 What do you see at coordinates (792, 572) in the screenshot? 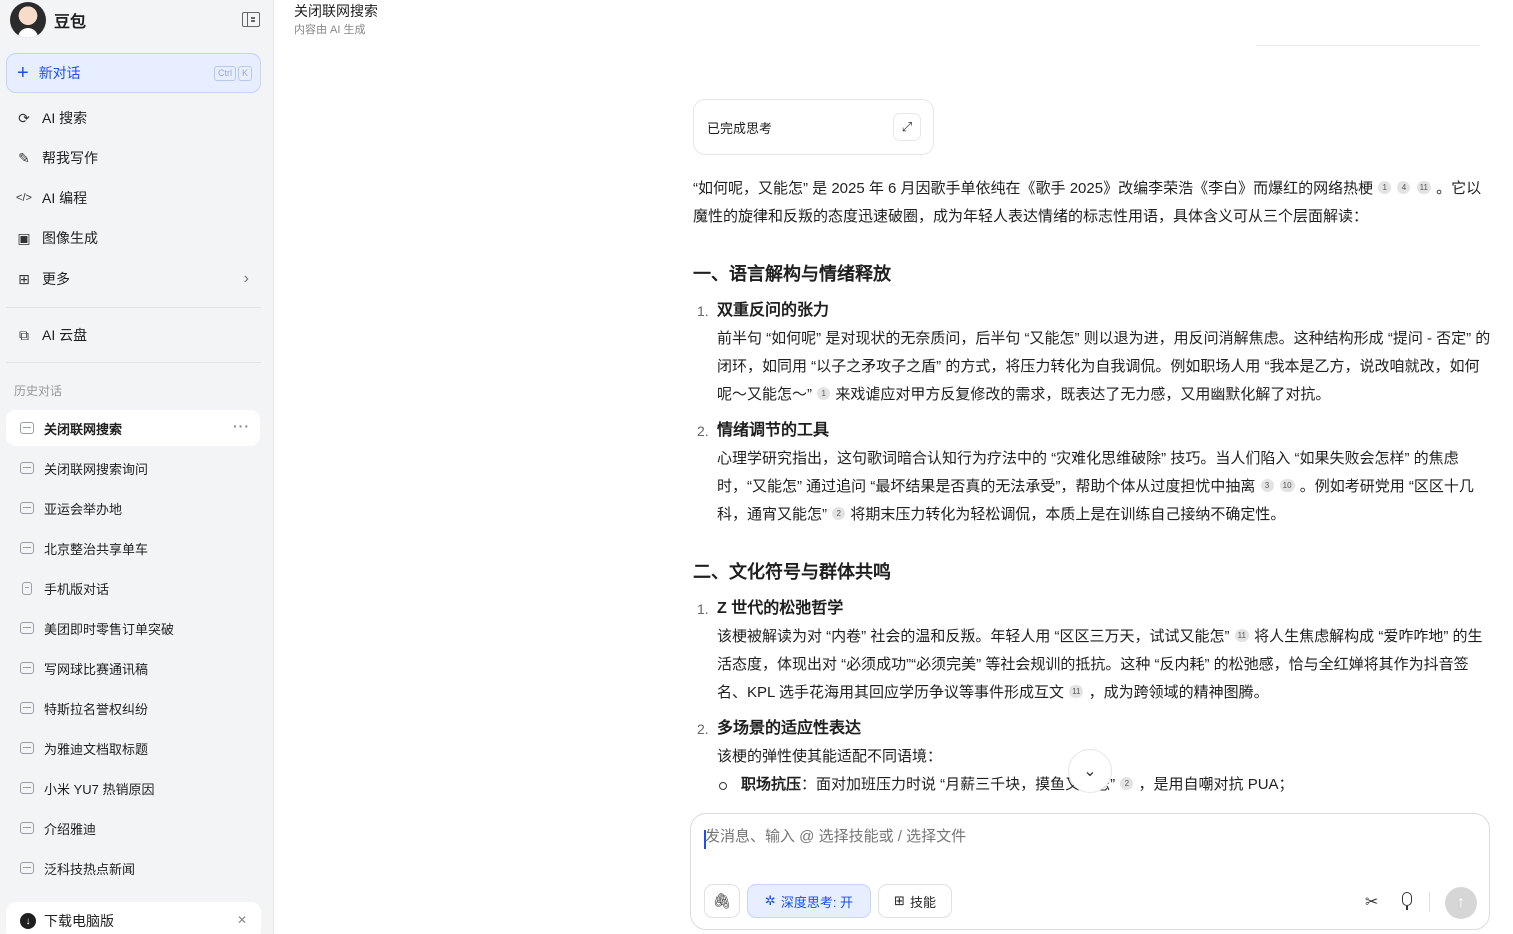
I see `section-heading: 二、文化符号与群体共鸣` at bounding box center [792, 572].